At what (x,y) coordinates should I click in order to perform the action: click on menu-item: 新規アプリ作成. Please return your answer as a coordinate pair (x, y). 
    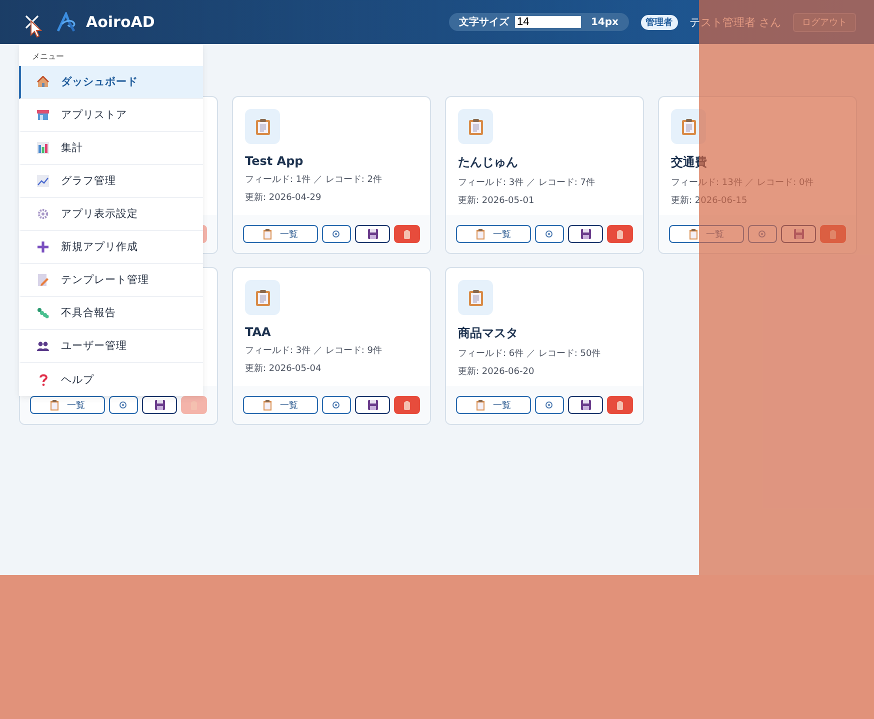
    Looking at the image, I should click on (111, 247).